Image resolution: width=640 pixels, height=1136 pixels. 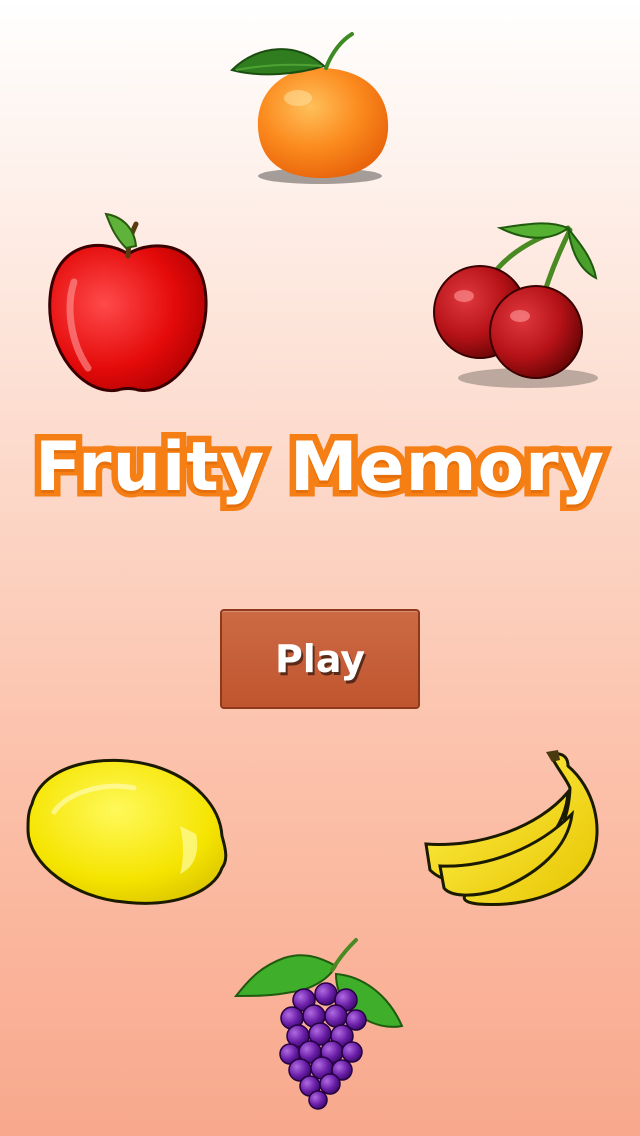 What do you see at coordinates (516, 305) in the screenshot?
I see `cherries-icon` at bounding box center [516, 305].